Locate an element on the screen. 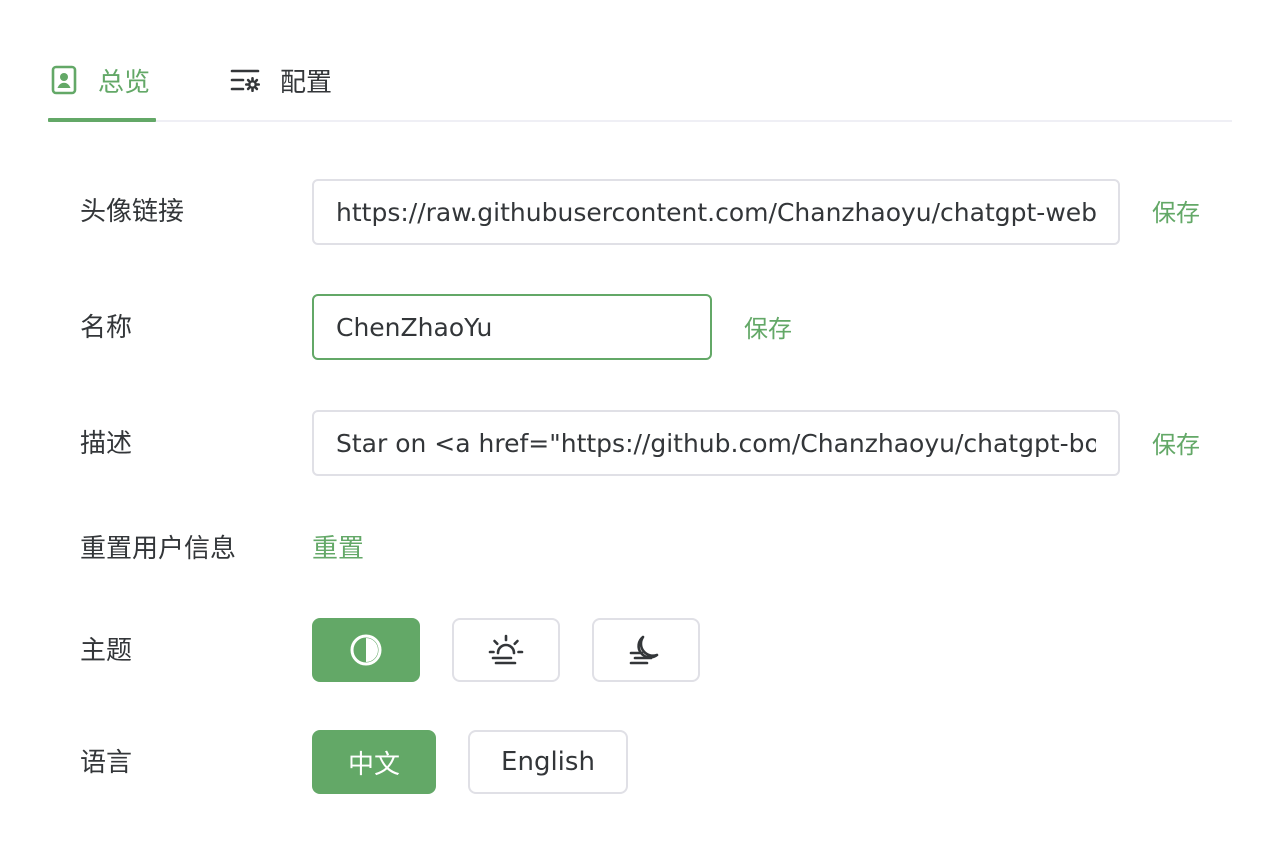 The height and width of the screenshot is (868, 1278). language-chinese-button: 中文 is located at coordinates (374, 762).